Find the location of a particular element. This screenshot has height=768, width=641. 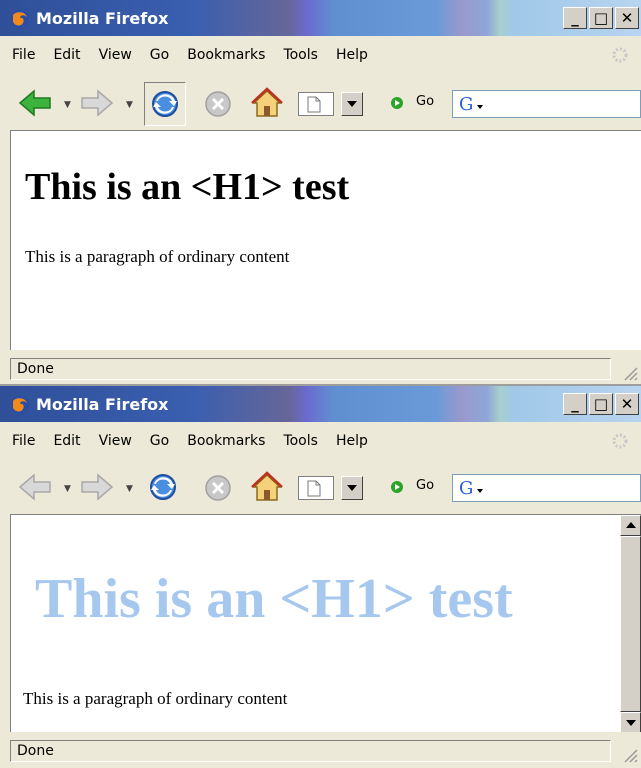

reload-button is located at coordinates (165, 104).